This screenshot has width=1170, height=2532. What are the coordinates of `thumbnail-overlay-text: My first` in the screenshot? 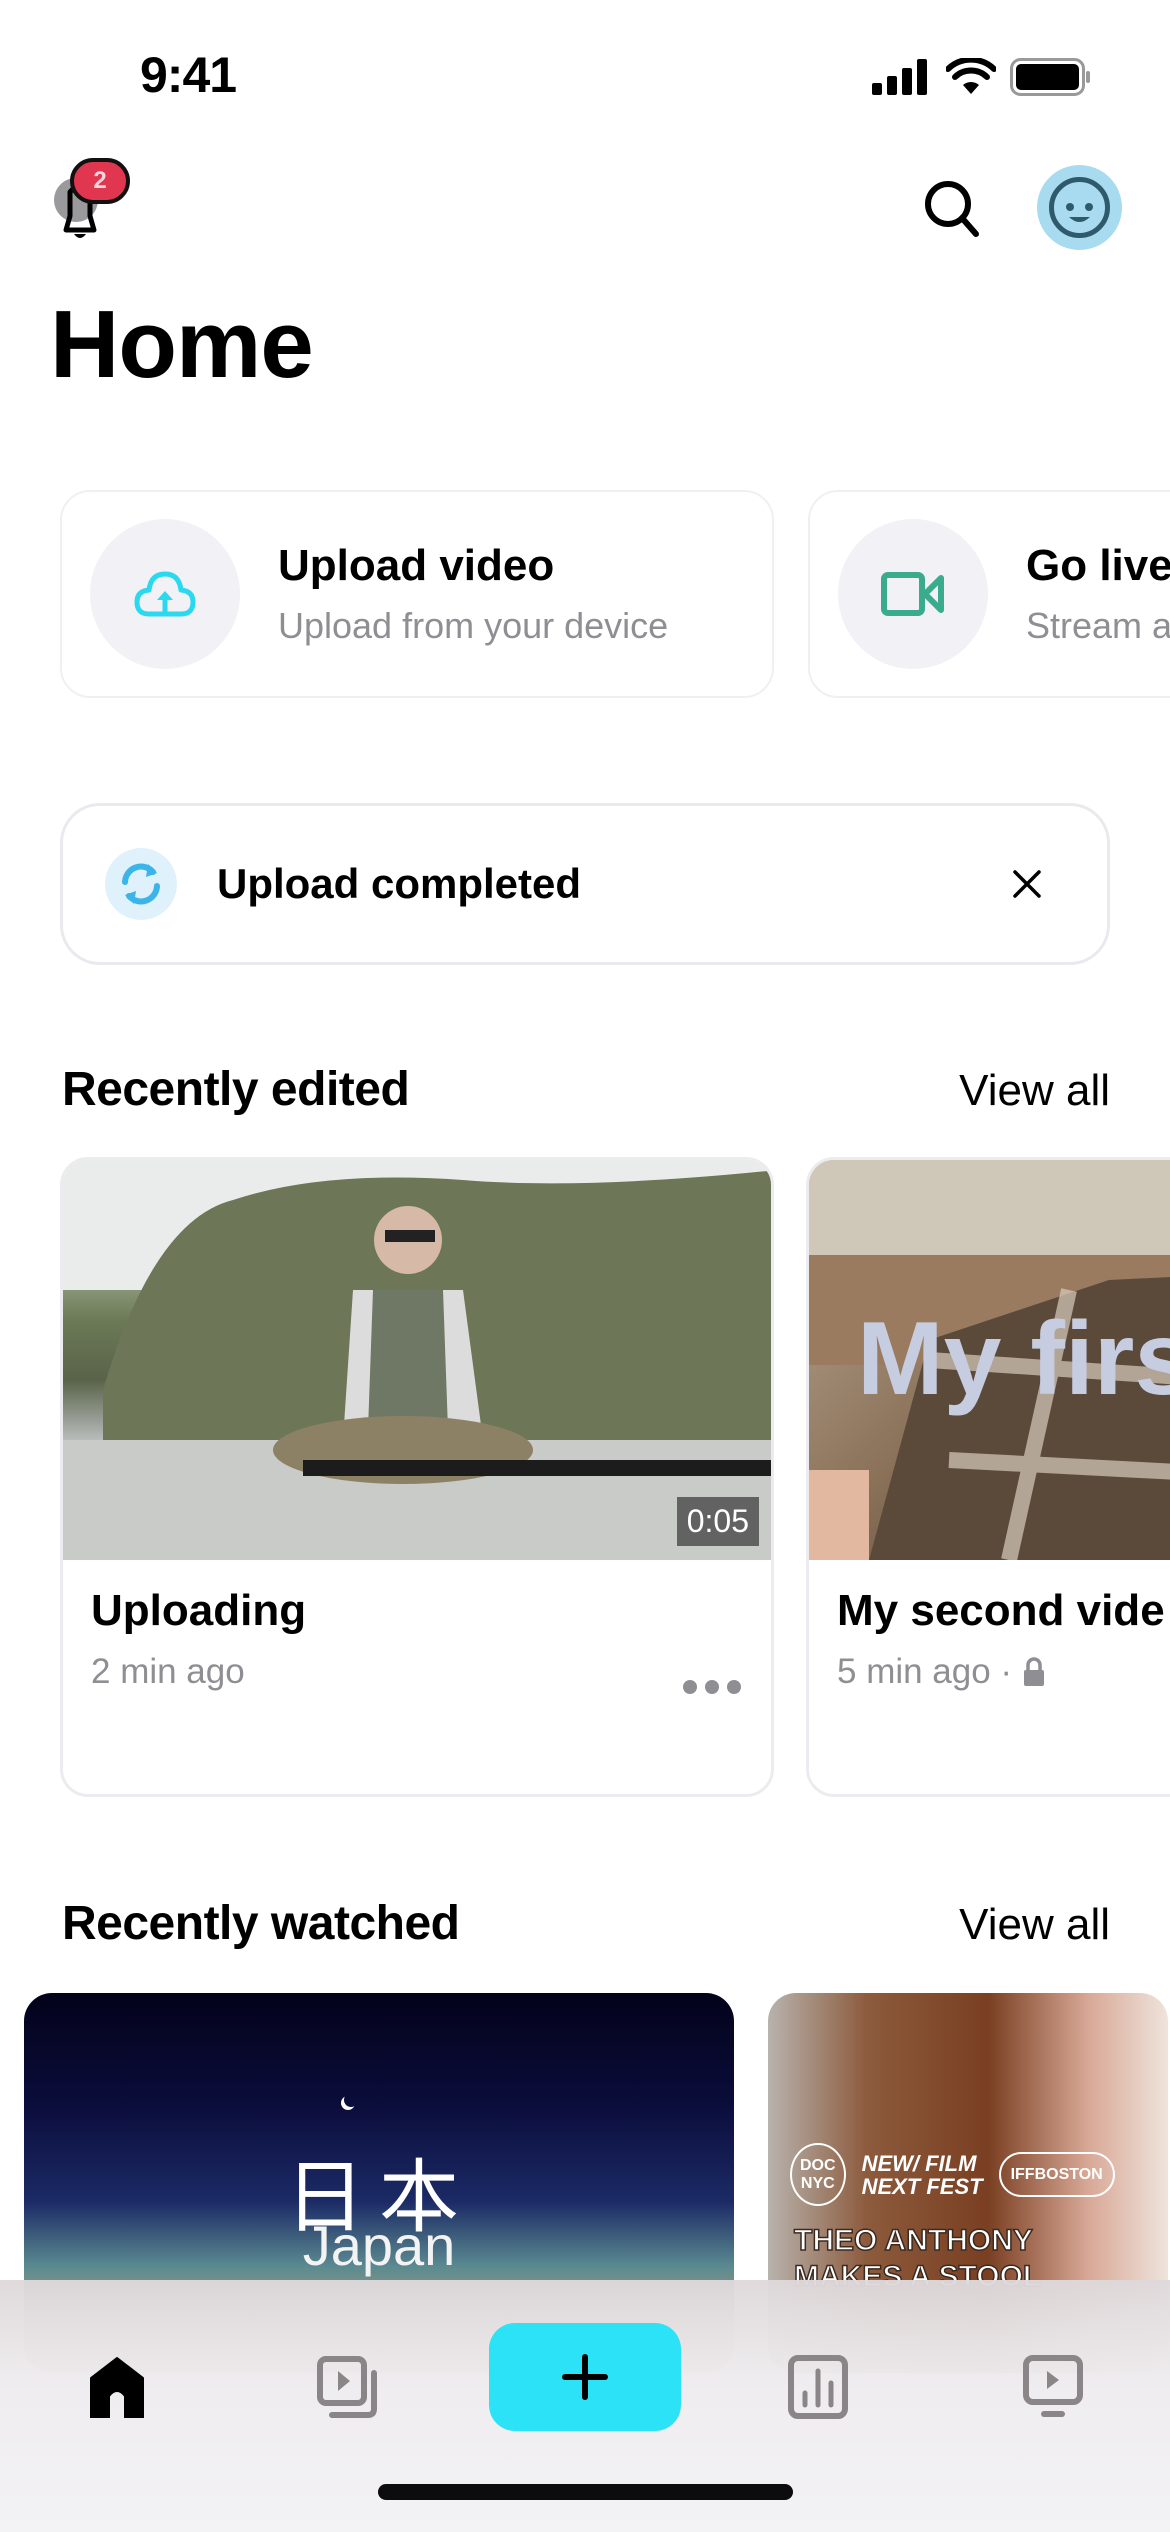 It's located at (1013, 1359).